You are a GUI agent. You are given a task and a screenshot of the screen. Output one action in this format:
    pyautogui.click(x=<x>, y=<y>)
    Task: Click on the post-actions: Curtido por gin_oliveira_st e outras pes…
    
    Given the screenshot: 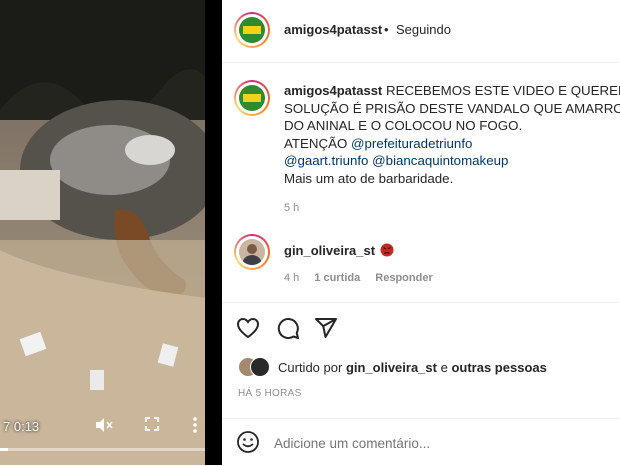 What is the action you would take?
    pyautogui.click(x=421, y=352)
    